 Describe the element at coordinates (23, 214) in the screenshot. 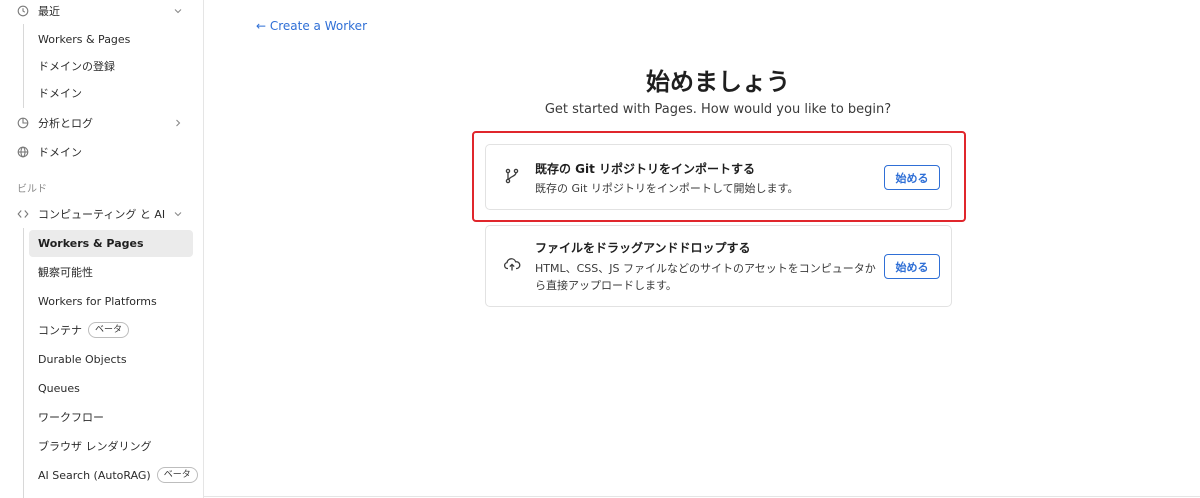

I see `compute-icon` at that location.